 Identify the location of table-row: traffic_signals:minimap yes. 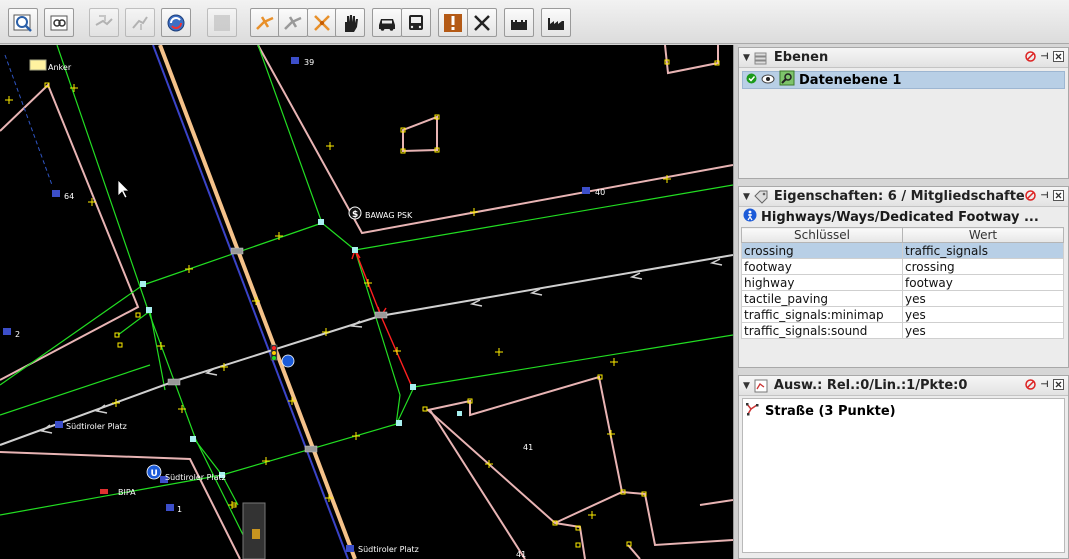
(902, 314).